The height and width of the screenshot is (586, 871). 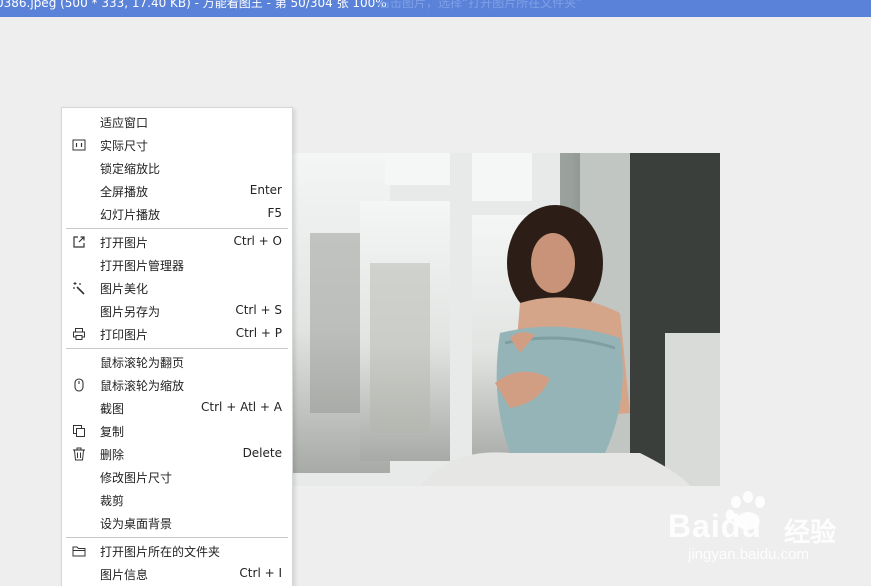 What do you see at coordinates (112, 455) in the screenshot?
I see `menu-item-label: 删除` at bounding box center [112, 455].